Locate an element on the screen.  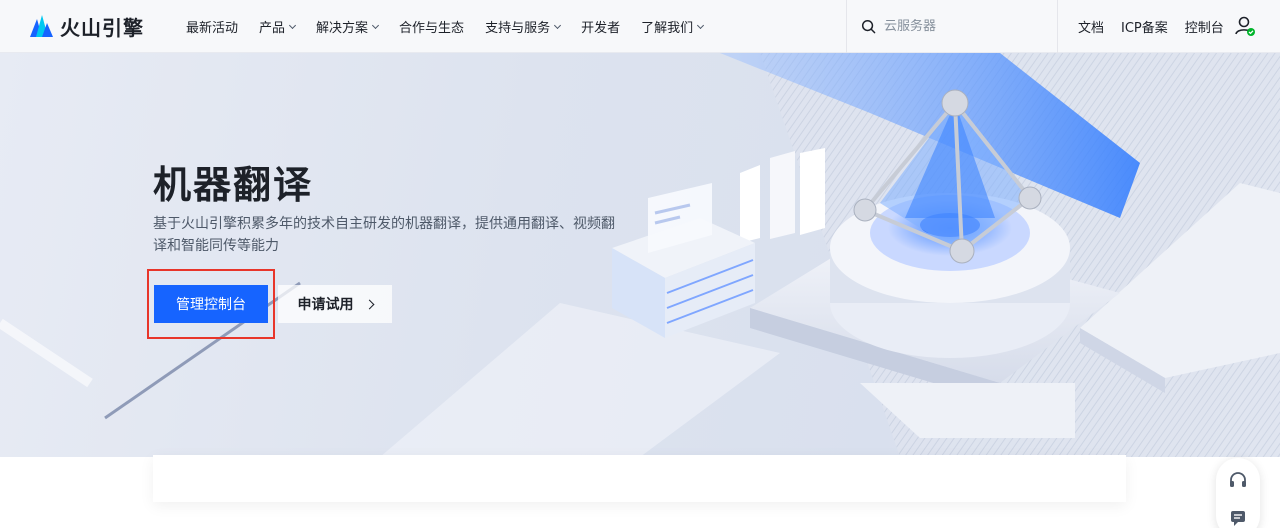
side-toolbar is located at coordinates (1238, 493).